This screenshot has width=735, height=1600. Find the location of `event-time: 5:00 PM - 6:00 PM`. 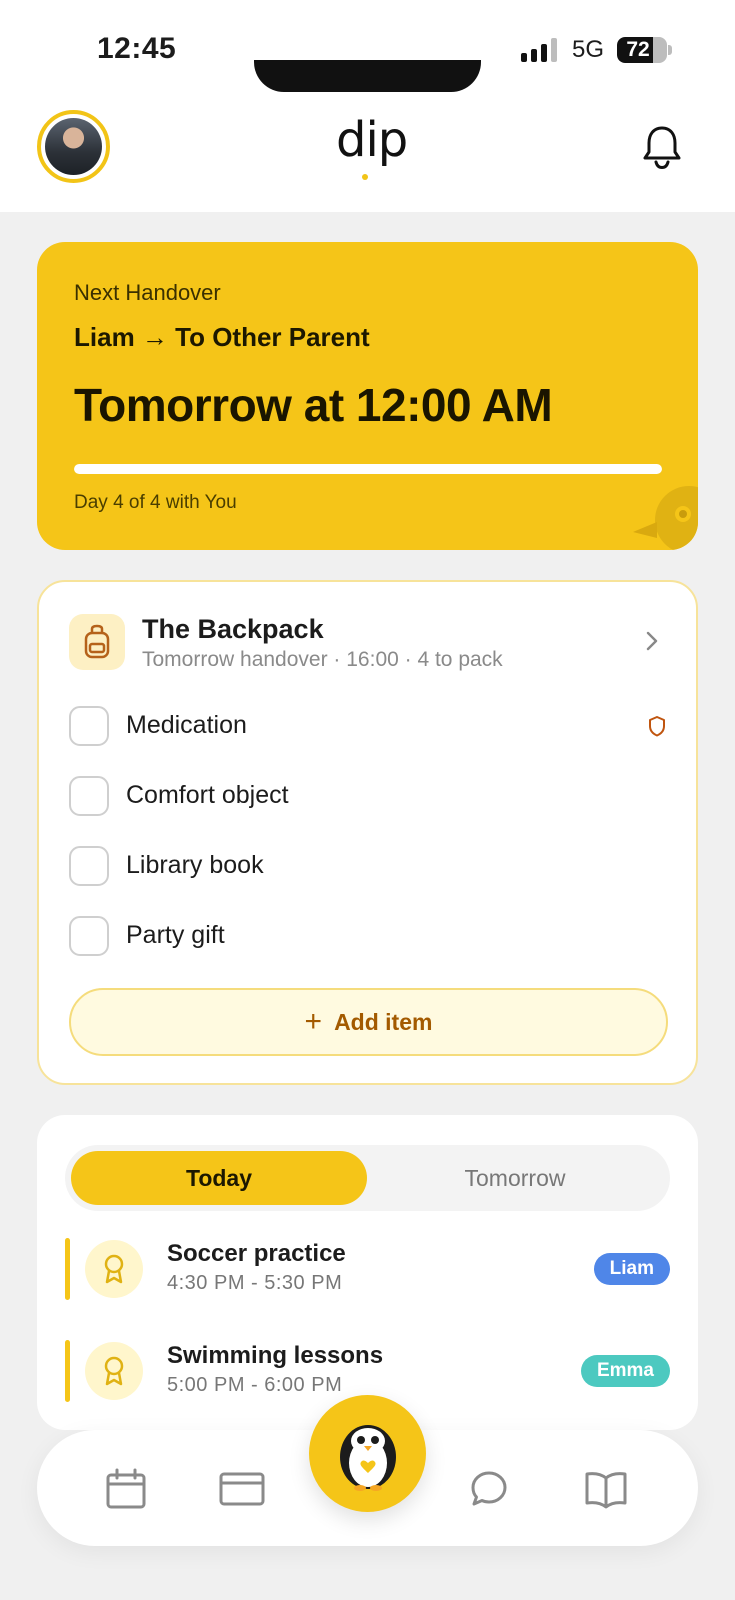

event-time: 5:00 PM - 6:00 PM is located at coordinates (255, 1385).